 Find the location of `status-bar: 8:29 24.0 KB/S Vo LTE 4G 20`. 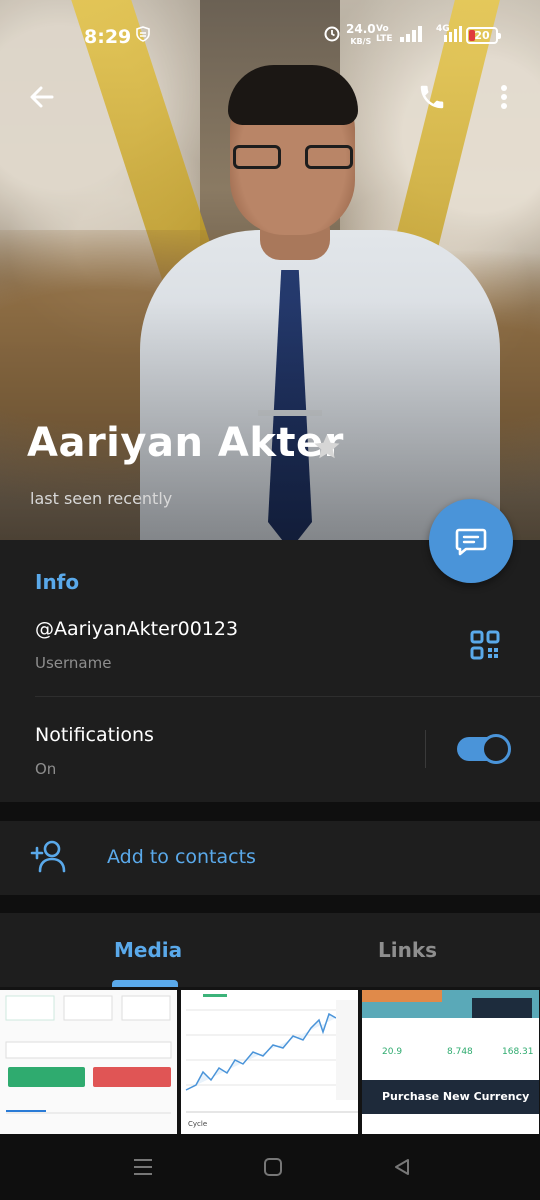

status-bar: 8:29 24.0 KB/S Vo LTE 4G 20 is located at coordinates (270, 37).